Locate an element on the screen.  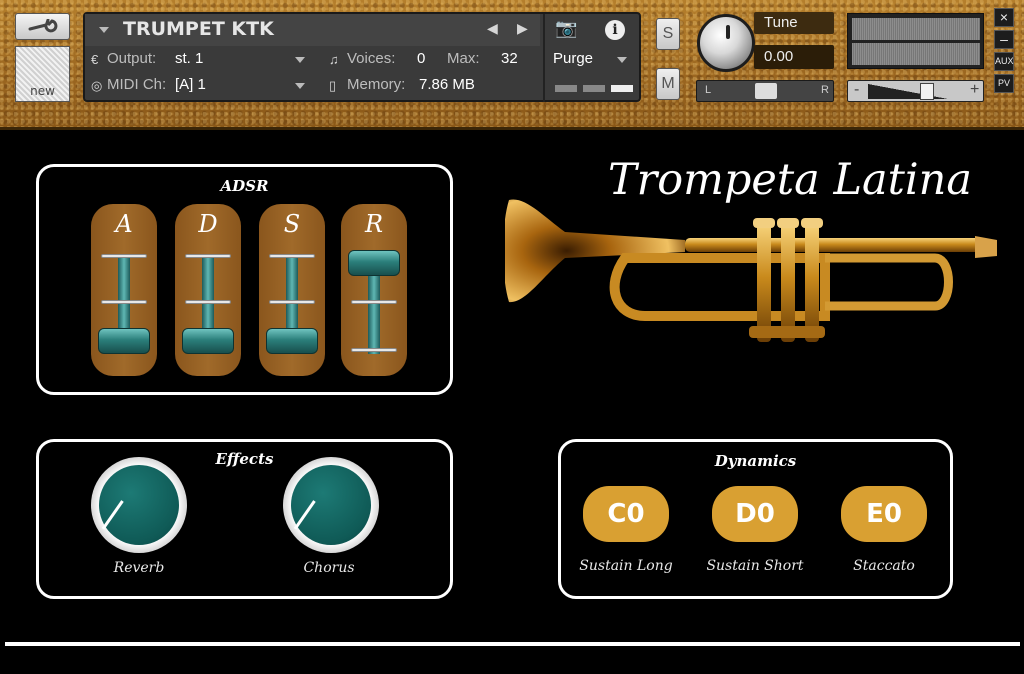
pan-handle is located at coordinates (766, 91).